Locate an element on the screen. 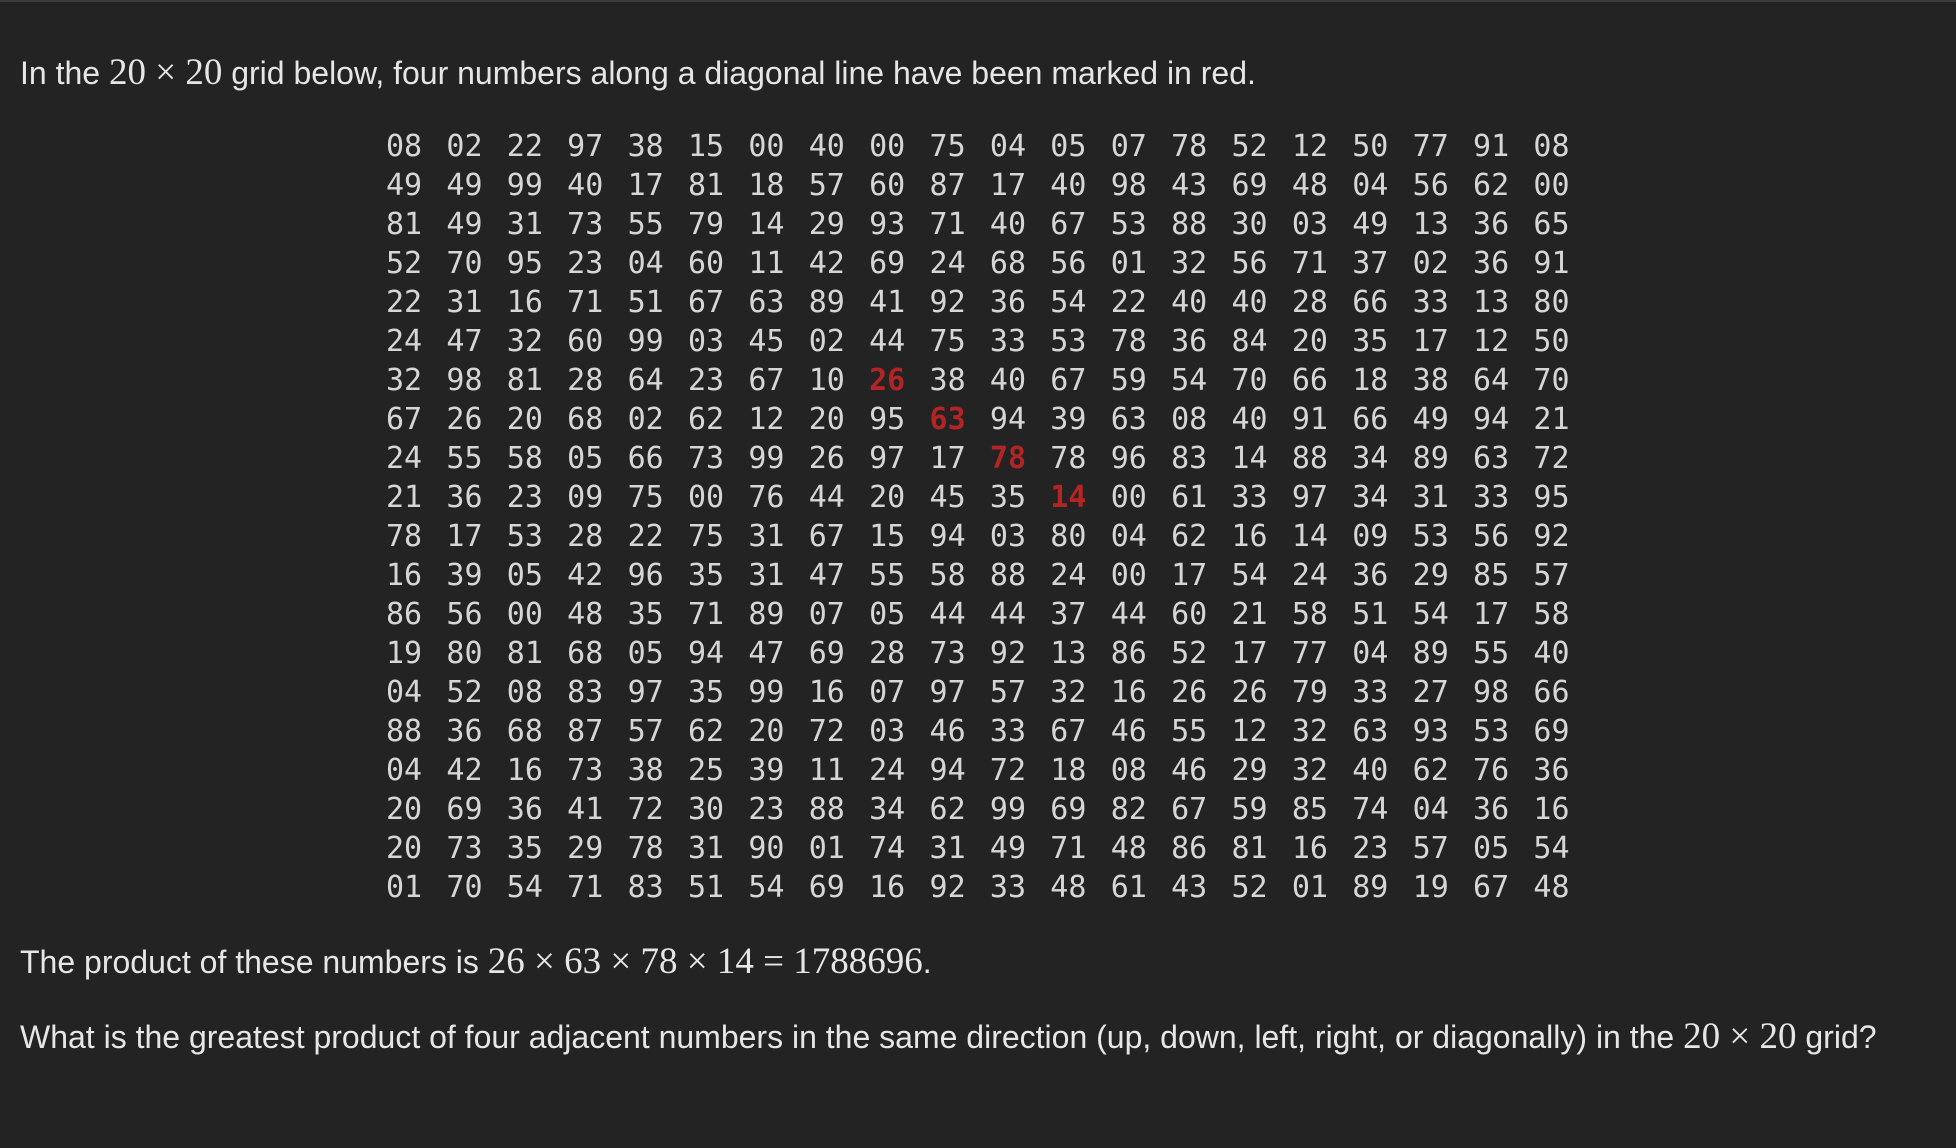 The image size is (1956, 1148). grid-cell: 91 is located at coordinates (1491, 146).